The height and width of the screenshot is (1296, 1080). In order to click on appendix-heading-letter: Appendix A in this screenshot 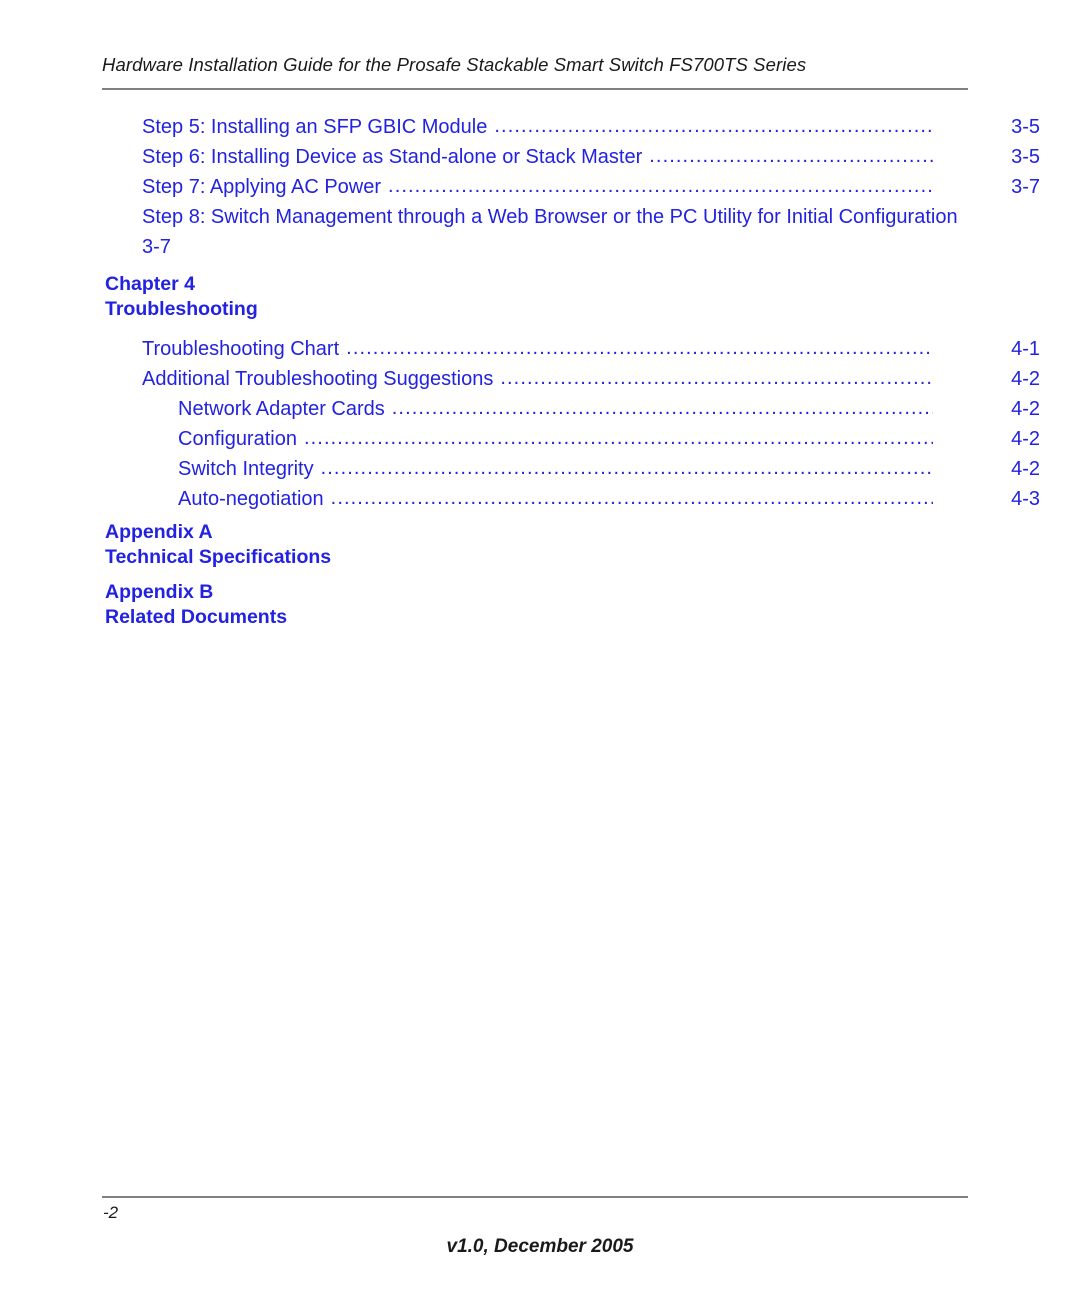, I will do `click(159, 532)`.